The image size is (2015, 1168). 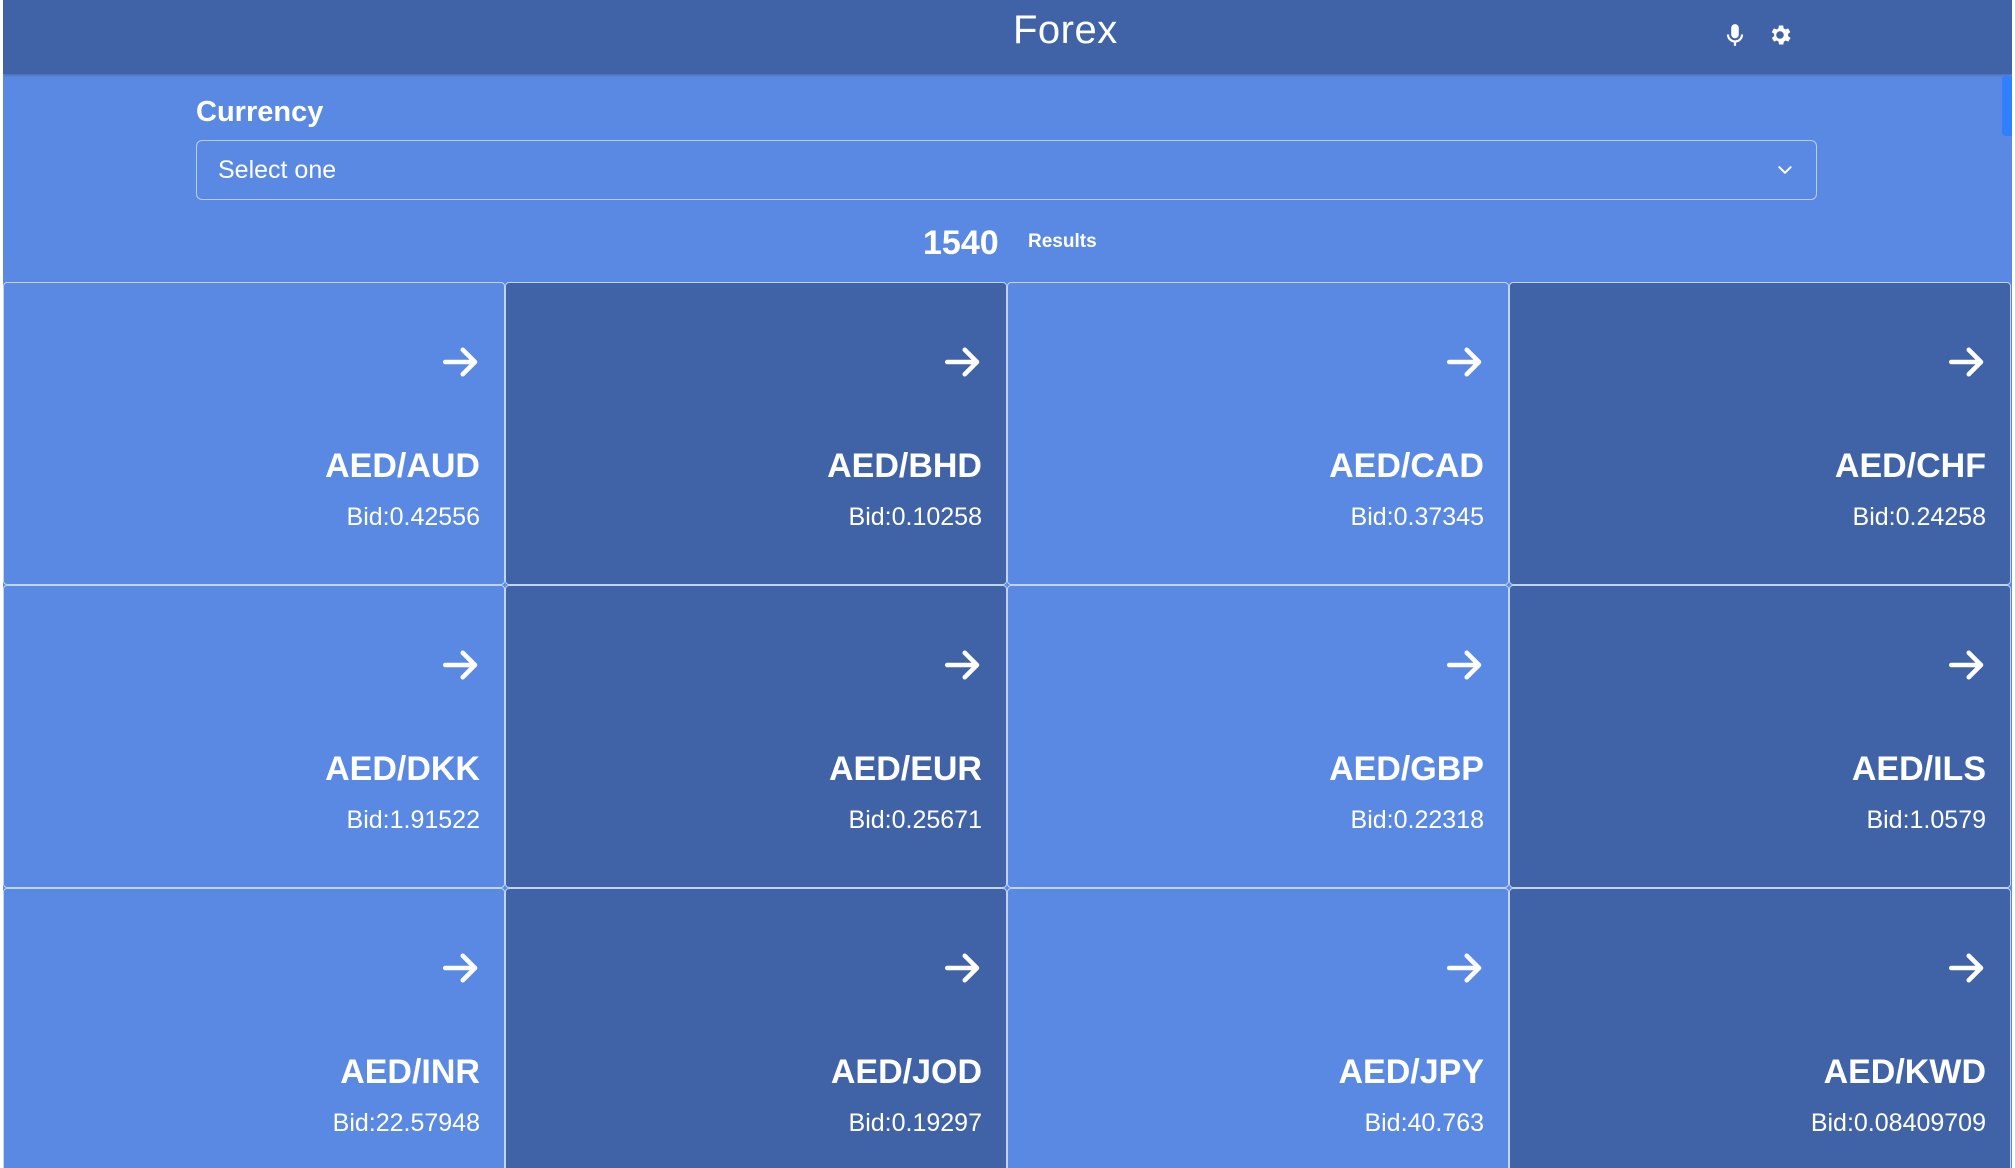 I want to click on bid-value: Bid:0.42556, so click(x=413, y=517).